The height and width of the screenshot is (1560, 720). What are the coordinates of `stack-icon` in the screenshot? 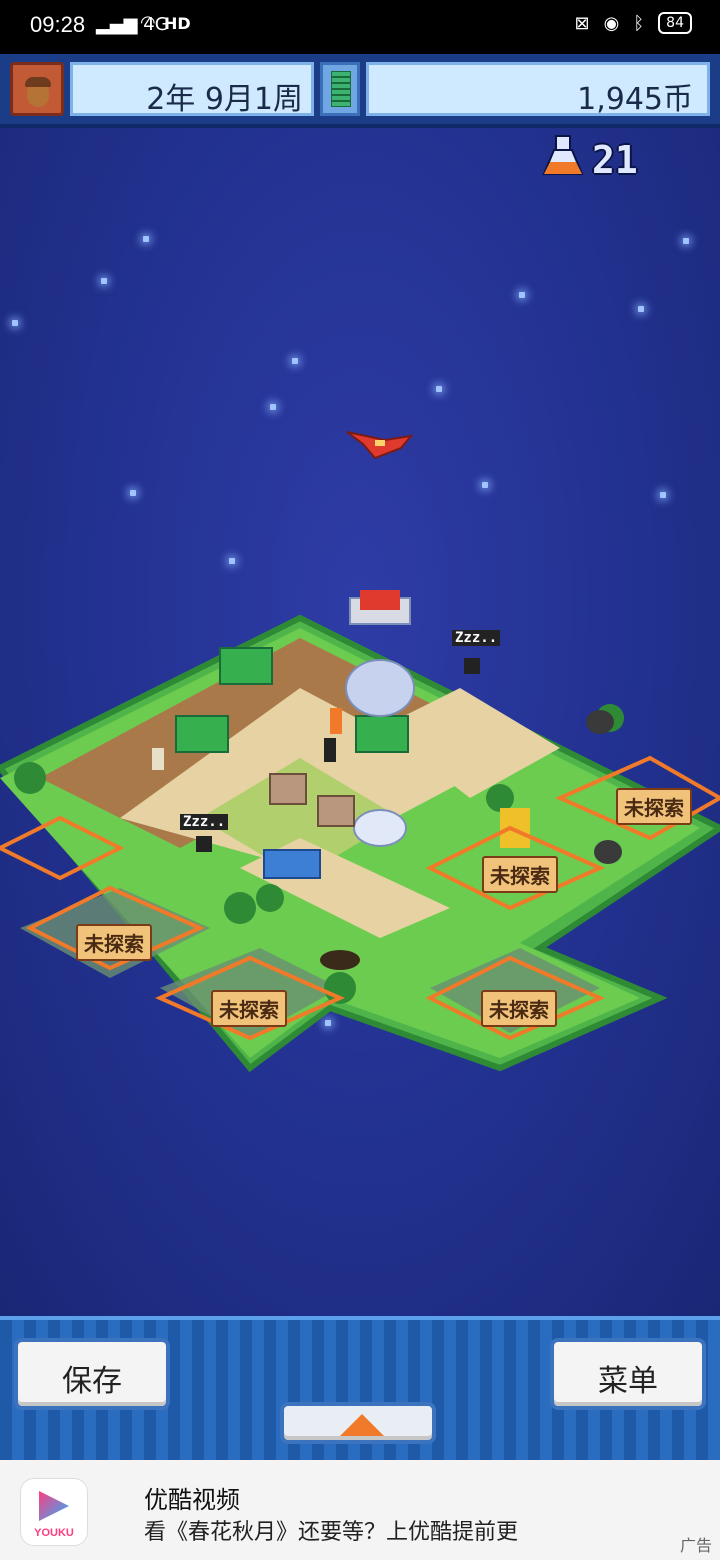 It's located at (340, 89).